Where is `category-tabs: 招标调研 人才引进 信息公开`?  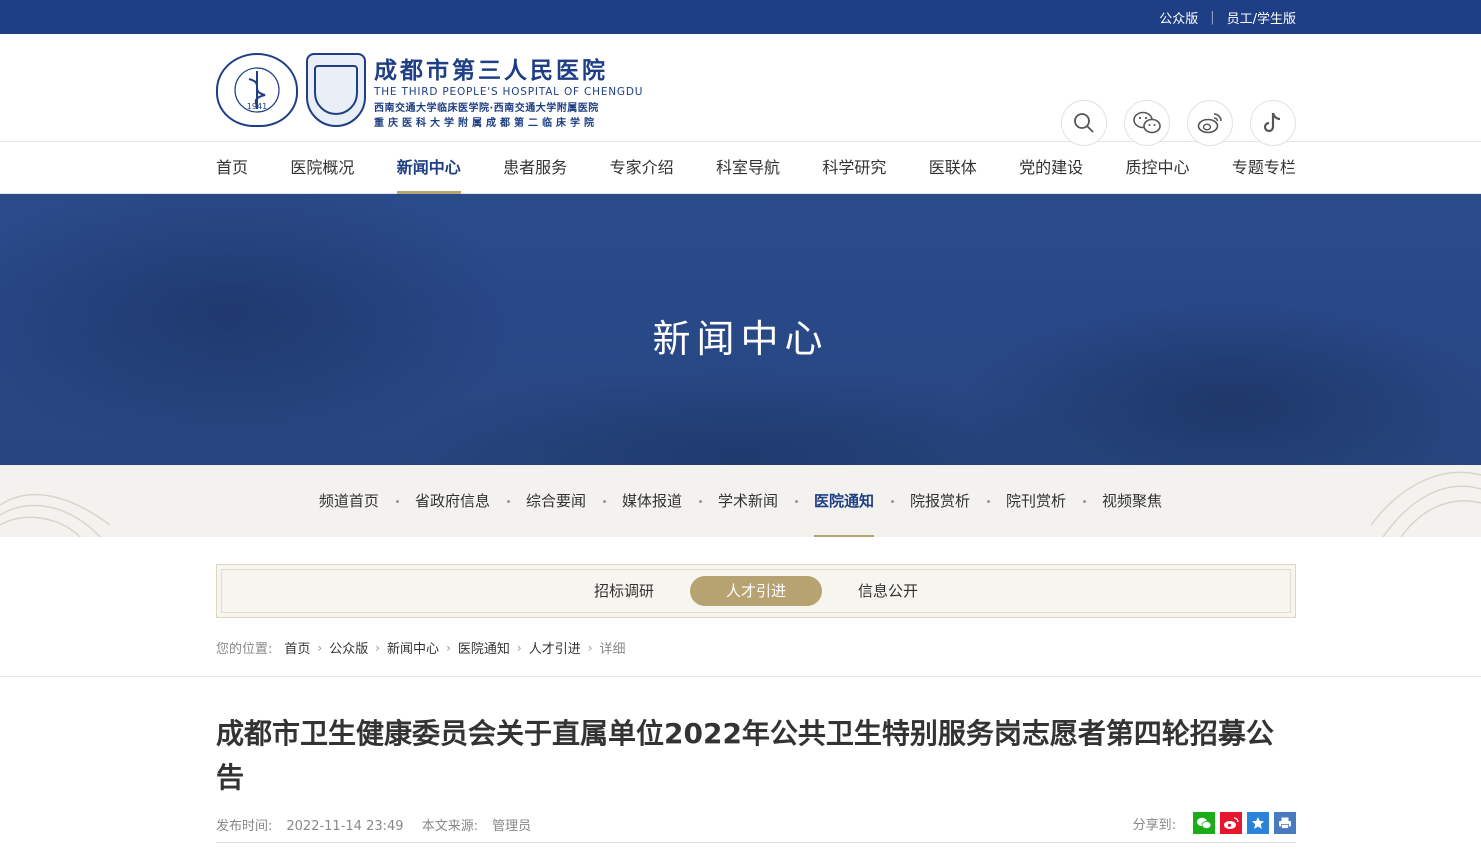
category-tabs: 招标调研 人才引进 信息公开 is located at coordinates (756, 591).